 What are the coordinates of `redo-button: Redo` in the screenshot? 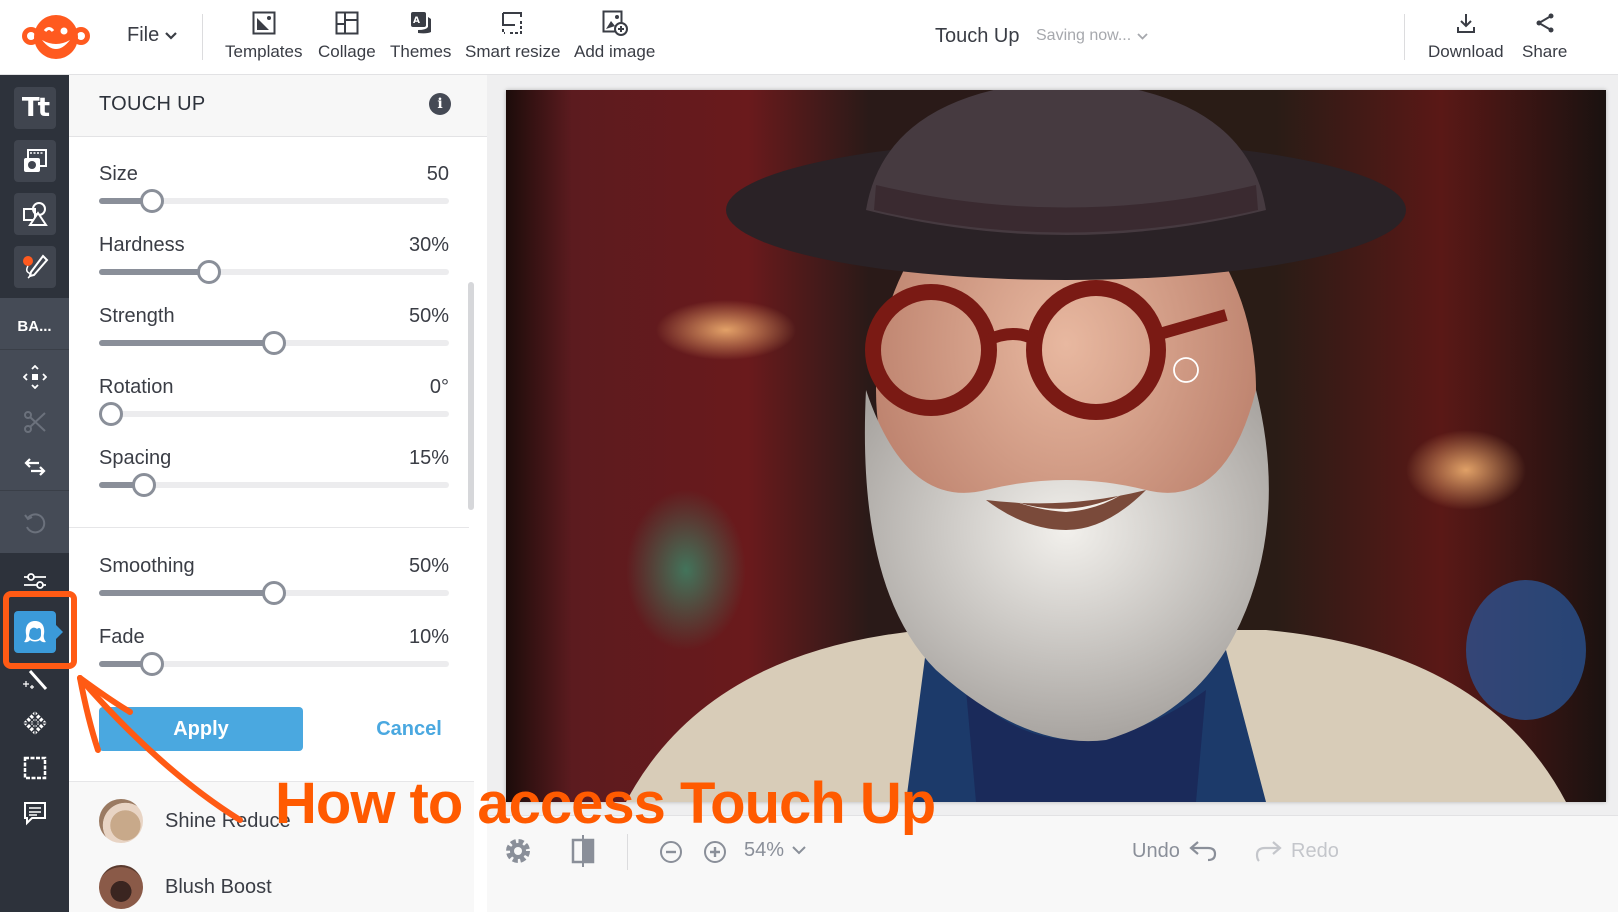 It's located at (1296, 851).